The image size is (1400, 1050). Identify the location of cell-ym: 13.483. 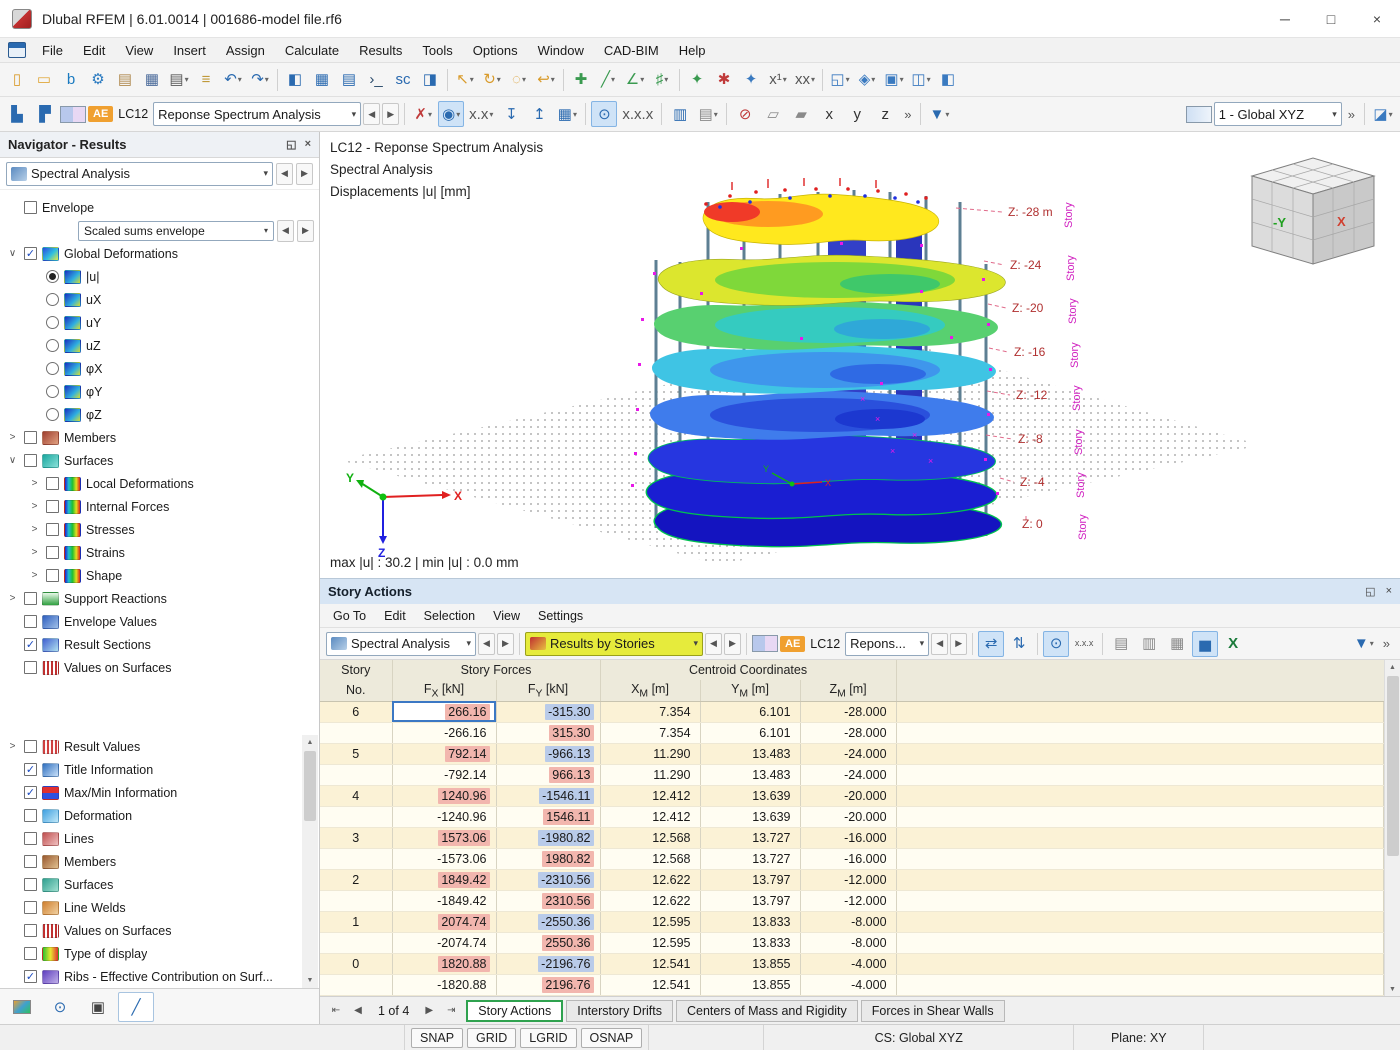
(750, 775).